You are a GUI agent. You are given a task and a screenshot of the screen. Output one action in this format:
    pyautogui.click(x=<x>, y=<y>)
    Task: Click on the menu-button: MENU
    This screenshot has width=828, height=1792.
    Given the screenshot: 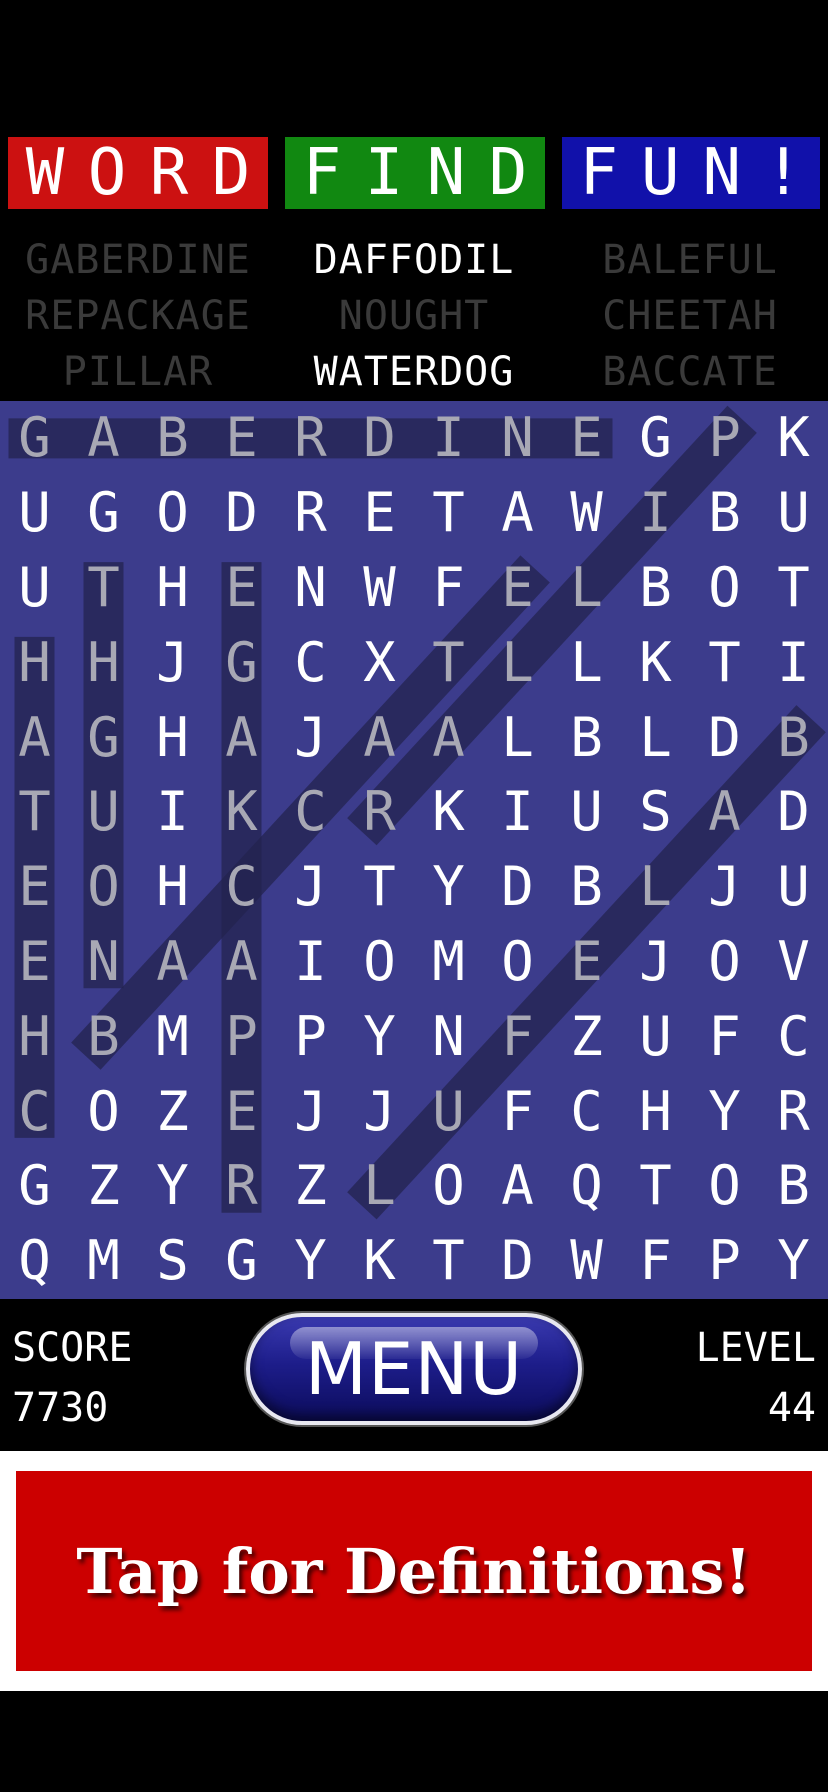 What is the action you would take?
    pyautogui.click(x=414, y=1369)
    